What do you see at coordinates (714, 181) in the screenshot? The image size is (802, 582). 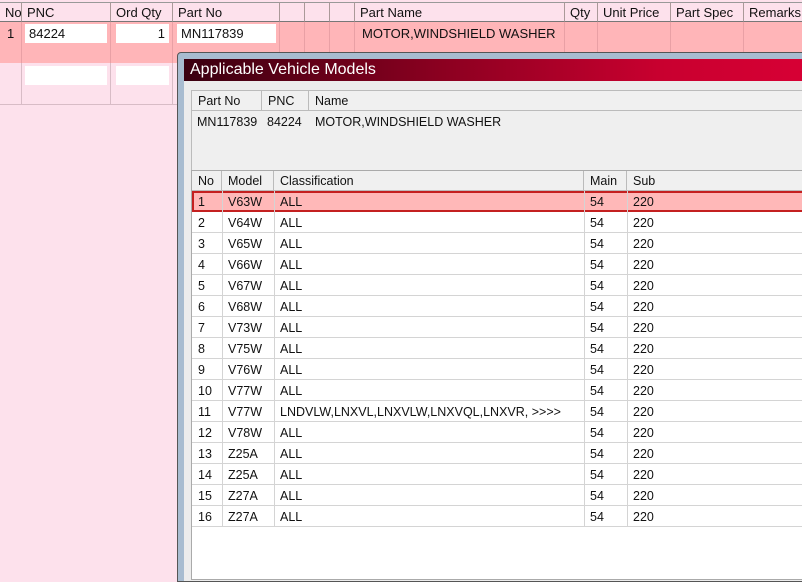 I see `models-column-header: Sub` at bounding box center [714, 181].